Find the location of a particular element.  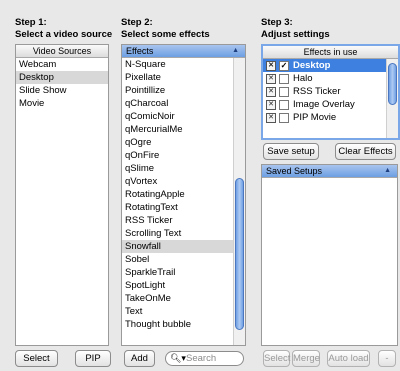

effect-in-use-item: ✕ ✓ Desktop is located at coordinates (325, 65).